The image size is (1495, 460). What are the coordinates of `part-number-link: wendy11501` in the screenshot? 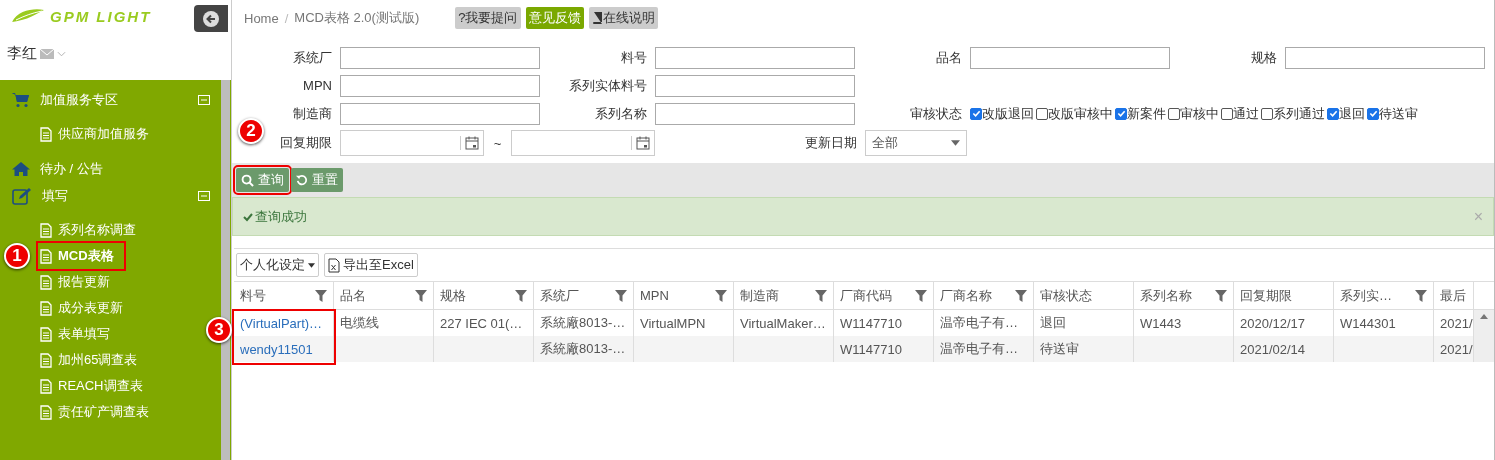 It's located at (284, 349).